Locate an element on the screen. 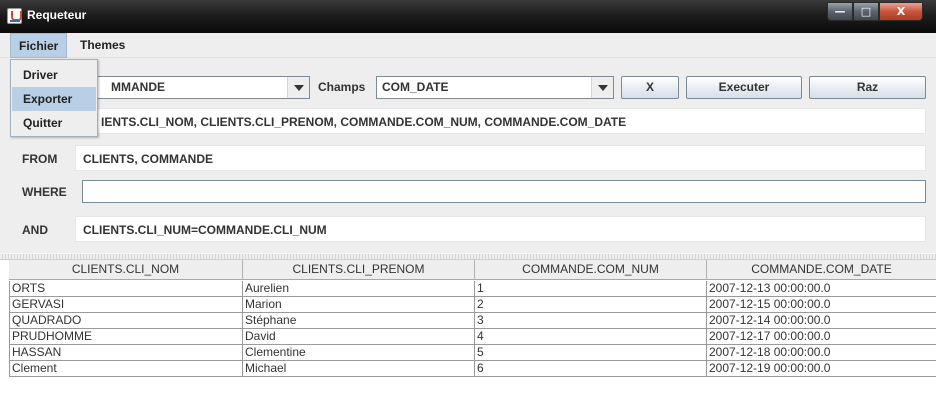 The image size is (936, 398). from-label: FROM is located at coordinates (40, 159).